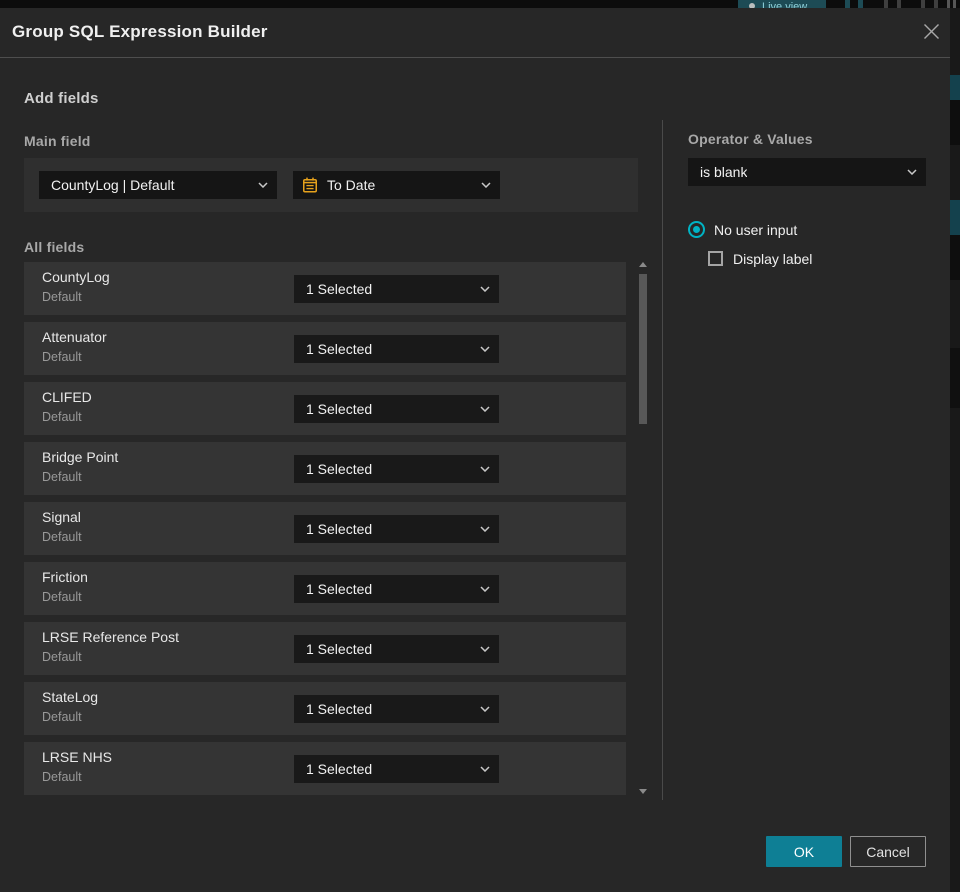 The height and width of the screenshot is (892, 960). What do you see at coordinates (76, 277) in the screenshot?
I see `field-row-name: CountyLog` at bounding box center [76, 277].